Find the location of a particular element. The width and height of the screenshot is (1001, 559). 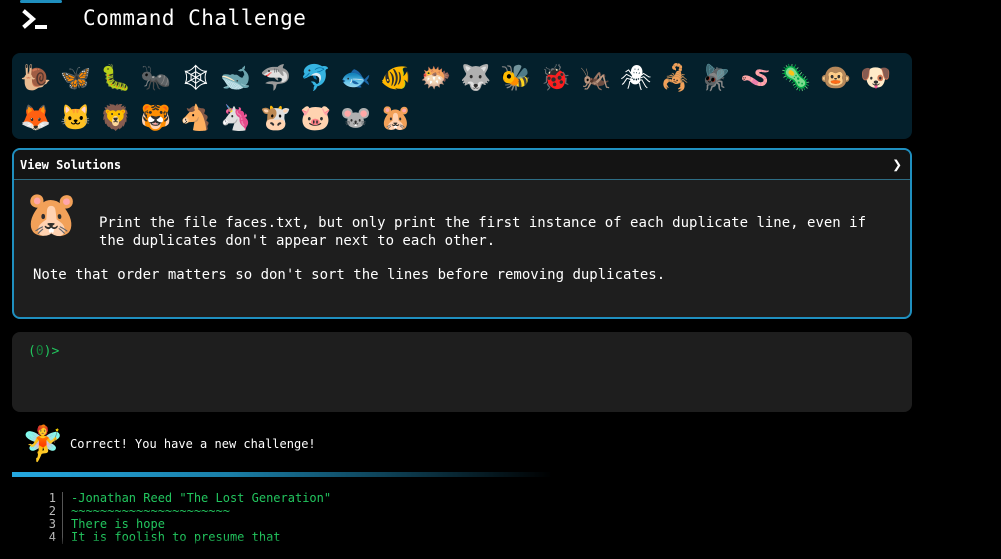

challenge-emoji-icon: 🦈 is located at coordinates (276, 78).